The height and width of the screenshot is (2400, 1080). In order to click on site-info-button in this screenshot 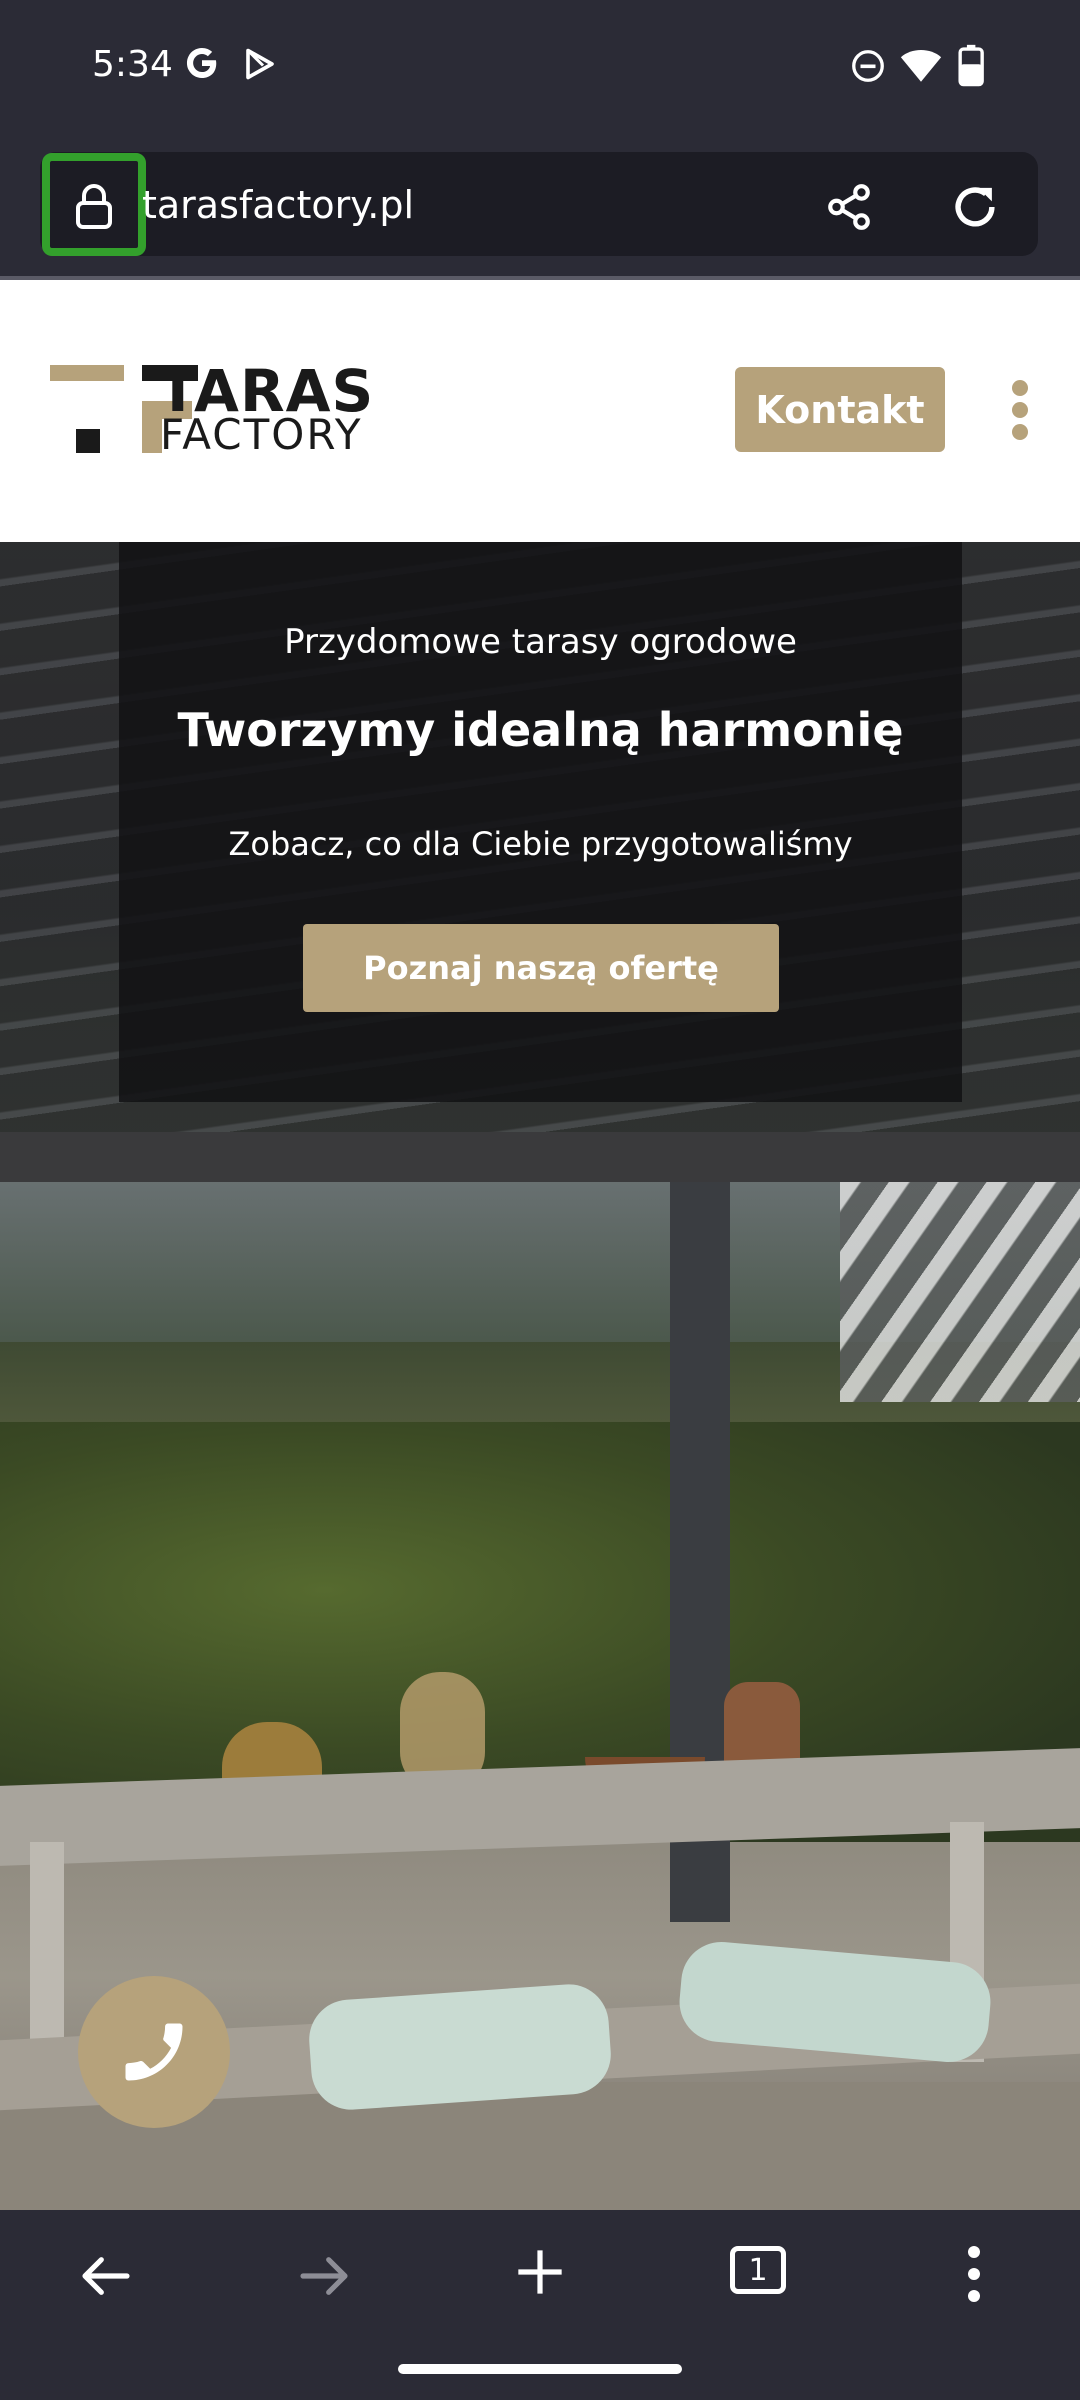, I will do `click(94, 204)`.